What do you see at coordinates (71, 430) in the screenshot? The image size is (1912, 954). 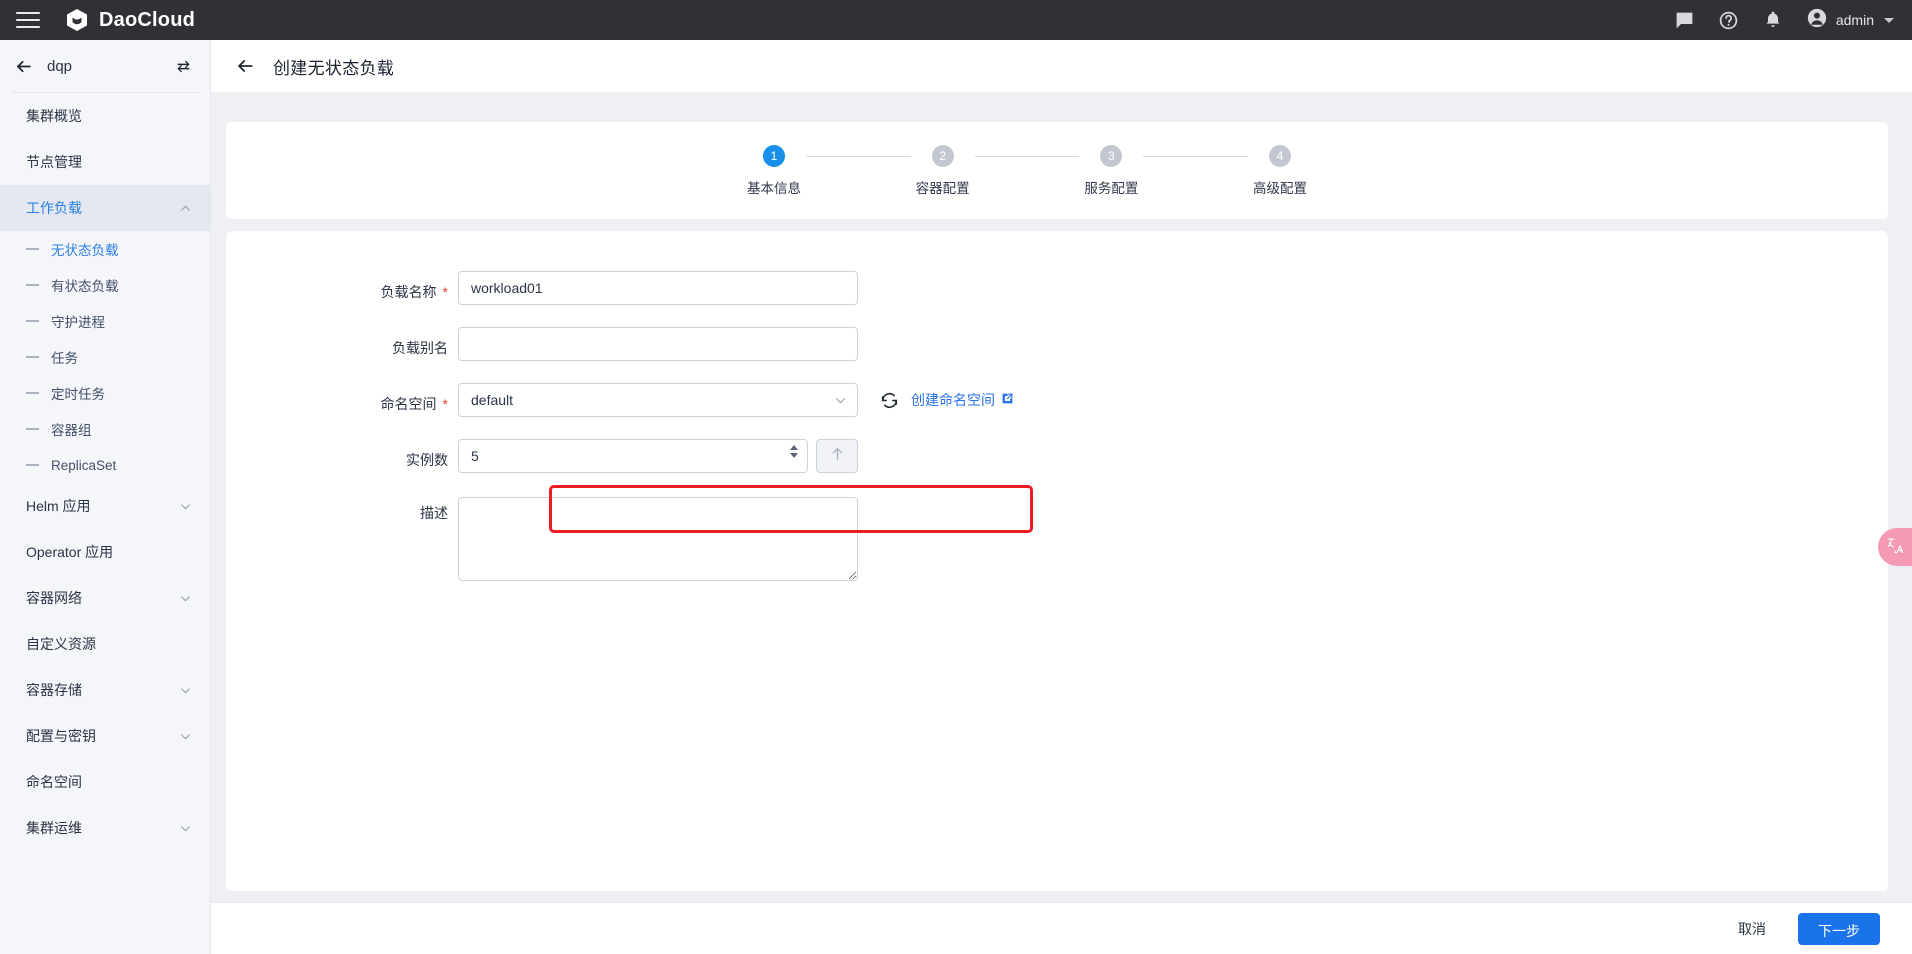 I see `sidebar-item-label: 容器组` at bounding box center [71, 430].